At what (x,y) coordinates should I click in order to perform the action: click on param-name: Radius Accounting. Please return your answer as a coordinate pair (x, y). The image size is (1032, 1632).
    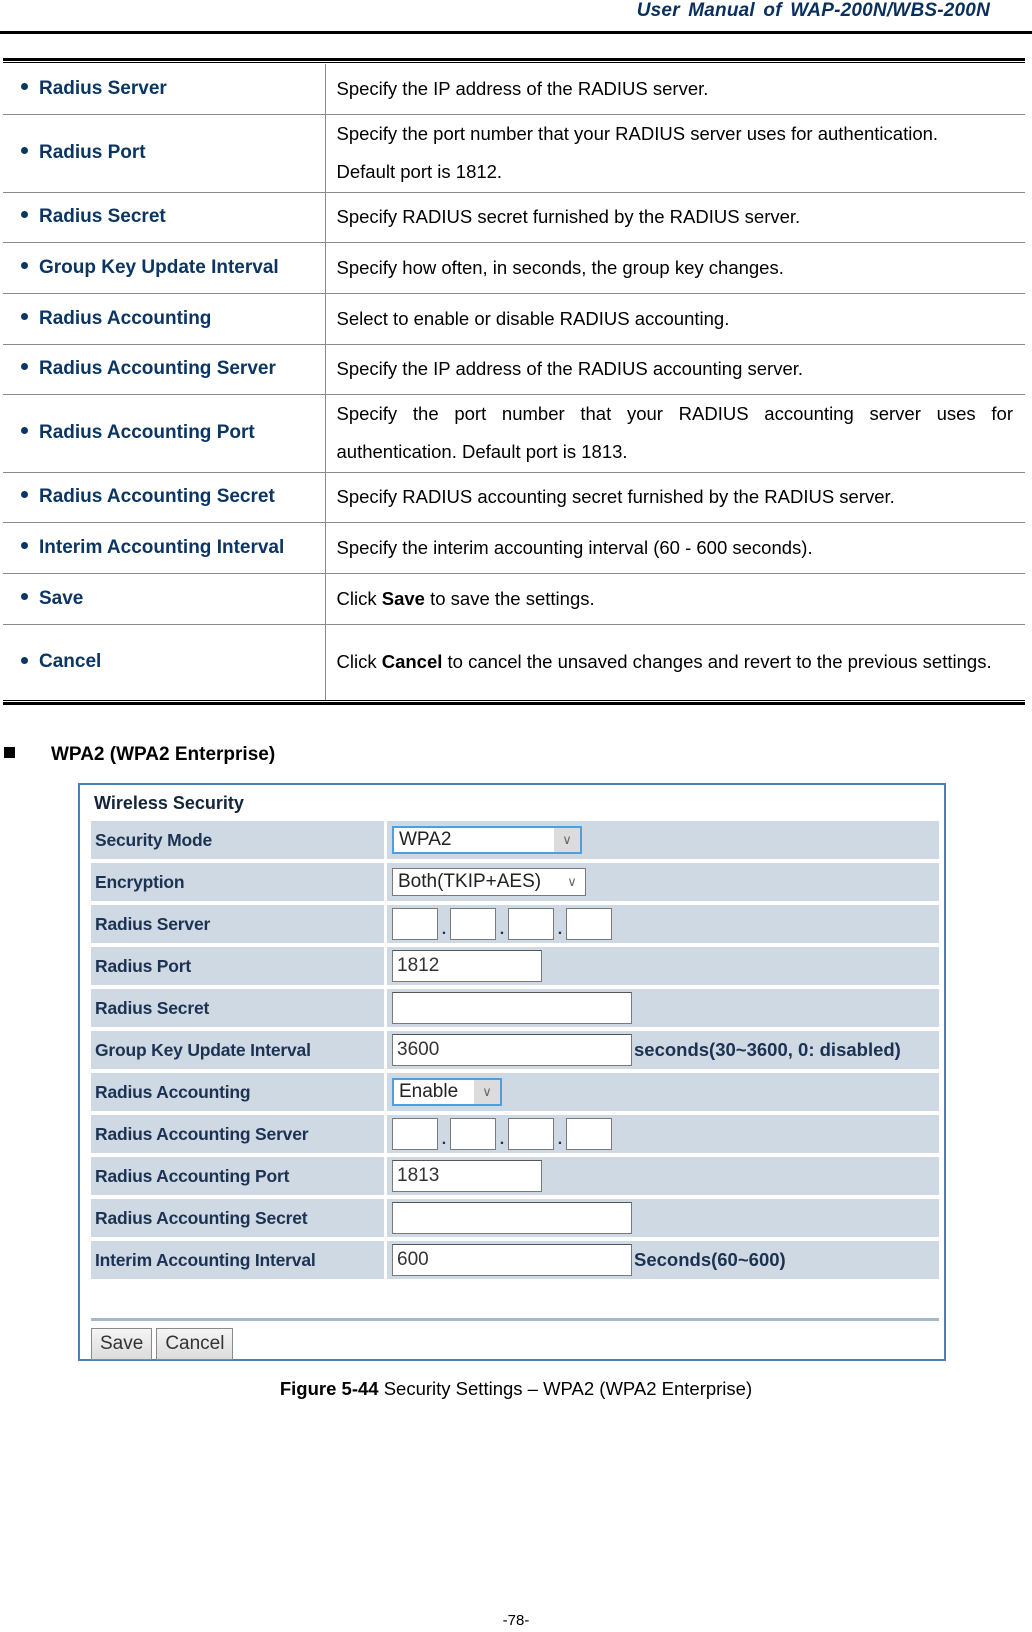
    Looking at the image, I should click on (125, 318).